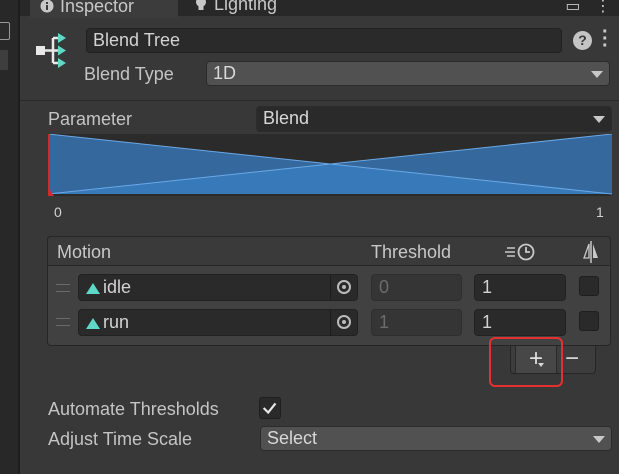  Describe the element at coordinates (246, 7) in the screenshot. I see `tab-lighting-label: Lighting` at that location.